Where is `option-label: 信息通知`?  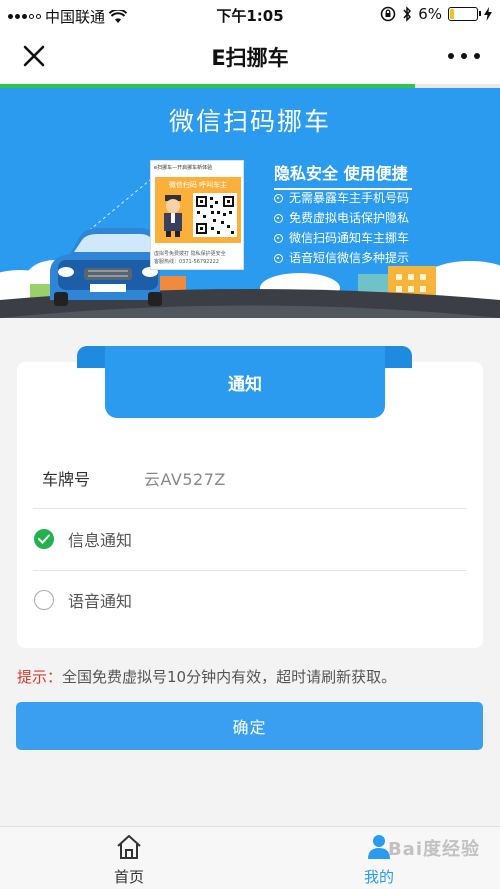
option-label: 信息通知 is located at coordinates (100, 540).